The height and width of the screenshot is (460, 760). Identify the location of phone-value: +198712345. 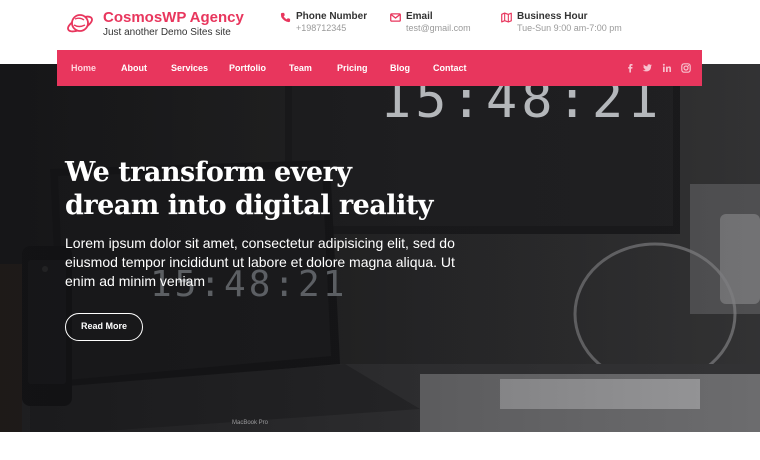
(321, 28).